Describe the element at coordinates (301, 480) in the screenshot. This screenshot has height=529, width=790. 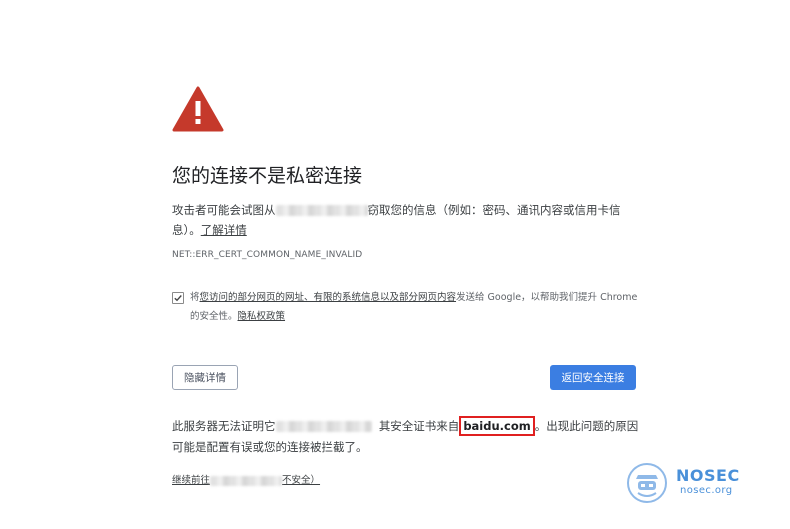
I see `proceed-link-suffix: 不安全）` at that location.